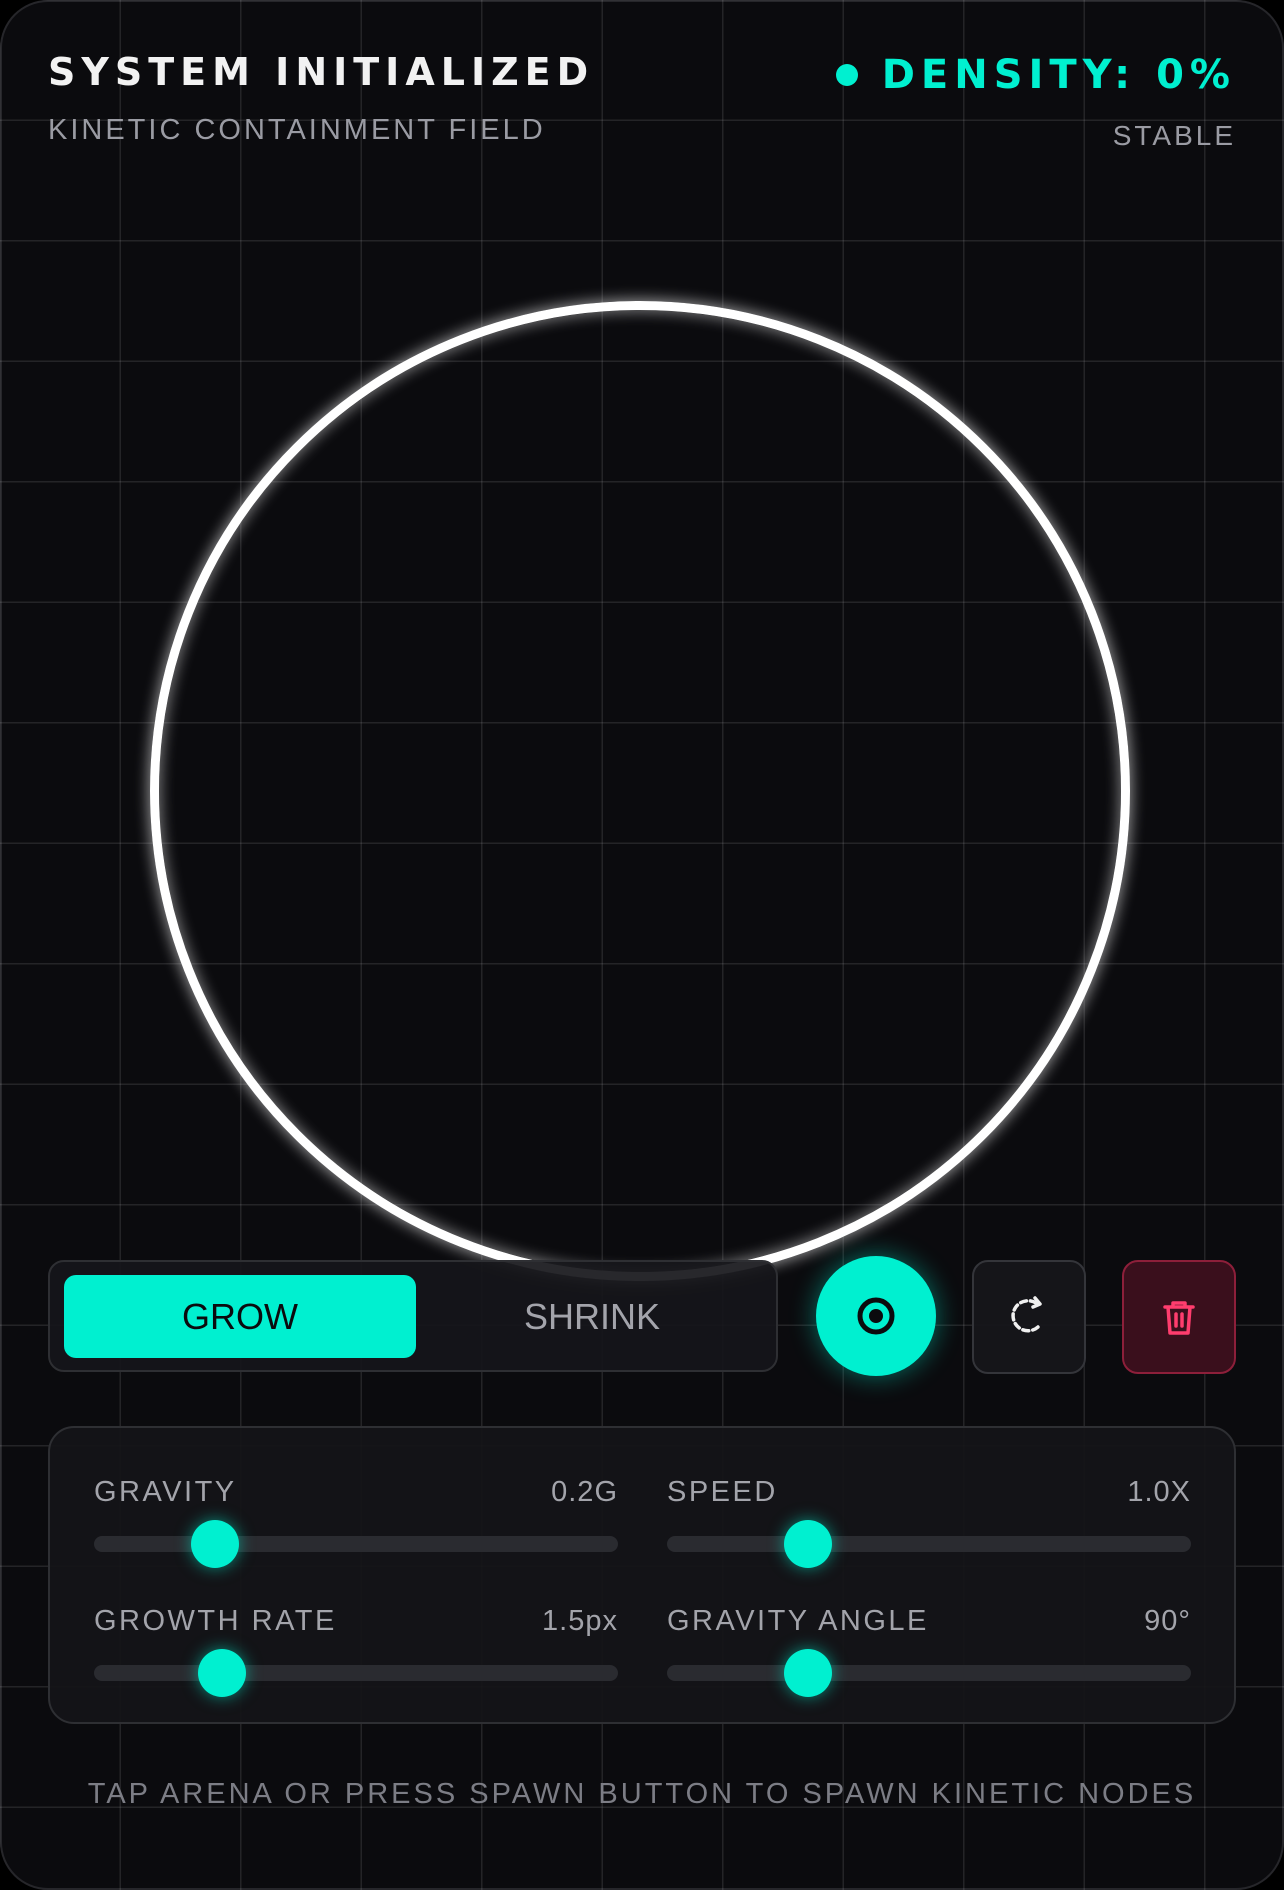 The height and width of the screenshot is (1890, 1284). I want to click on slider-label: GRAVITY, so click(165, 1492).